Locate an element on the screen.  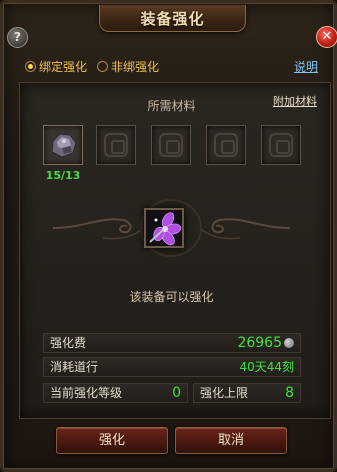
material-slot-ore is located at coordinates (63, 145).